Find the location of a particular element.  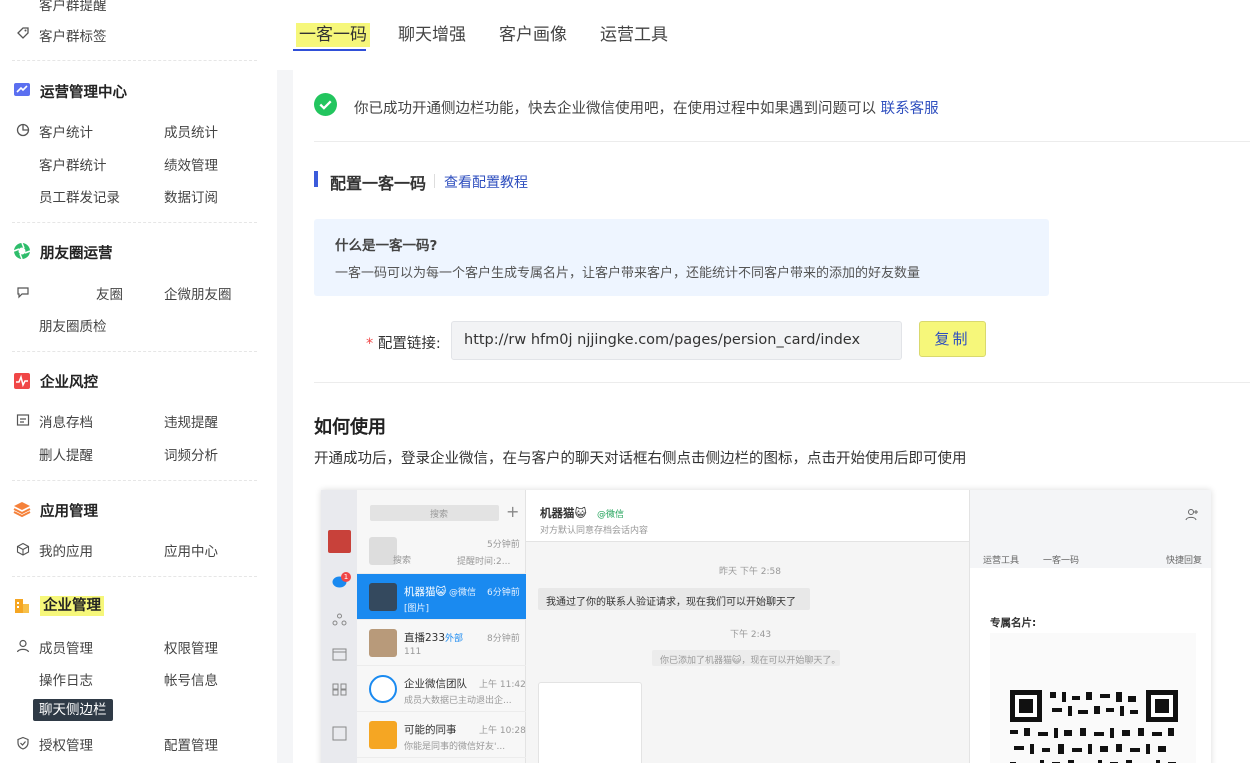

sidebar-item-member-stats: 成员统计 is located at coordinates (191, 131).